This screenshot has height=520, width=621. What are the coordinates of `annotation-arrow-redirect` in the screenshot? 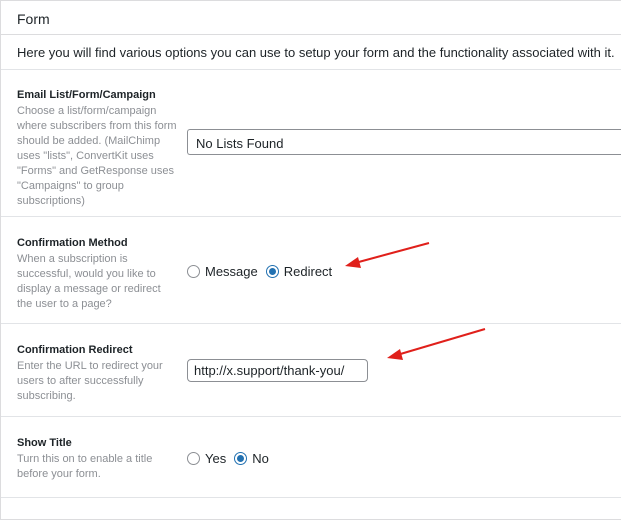 It's located at (387, 255).